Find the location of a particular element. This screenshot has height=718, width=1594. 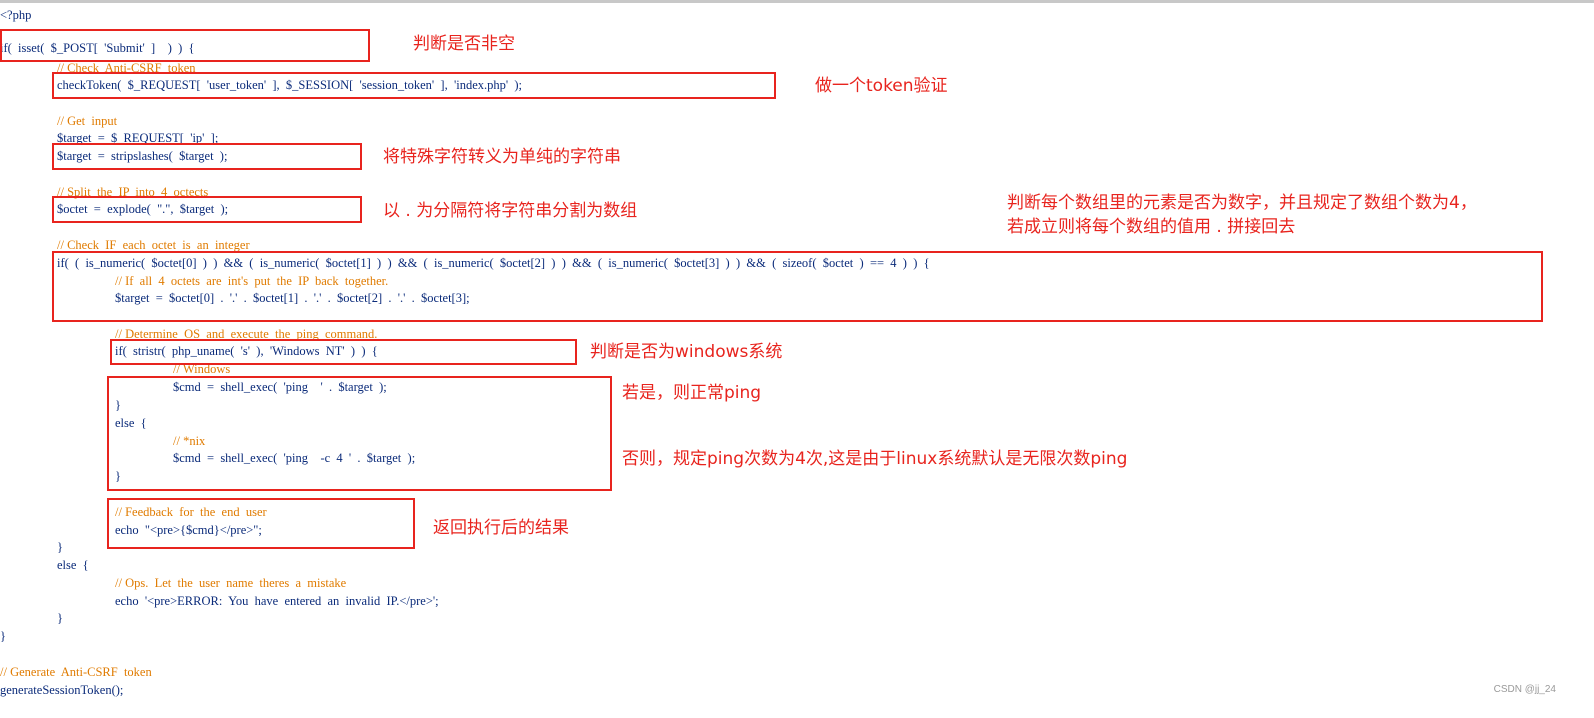

annotation-token-check: 做一个token验证 is located at coordinates (881, 86).